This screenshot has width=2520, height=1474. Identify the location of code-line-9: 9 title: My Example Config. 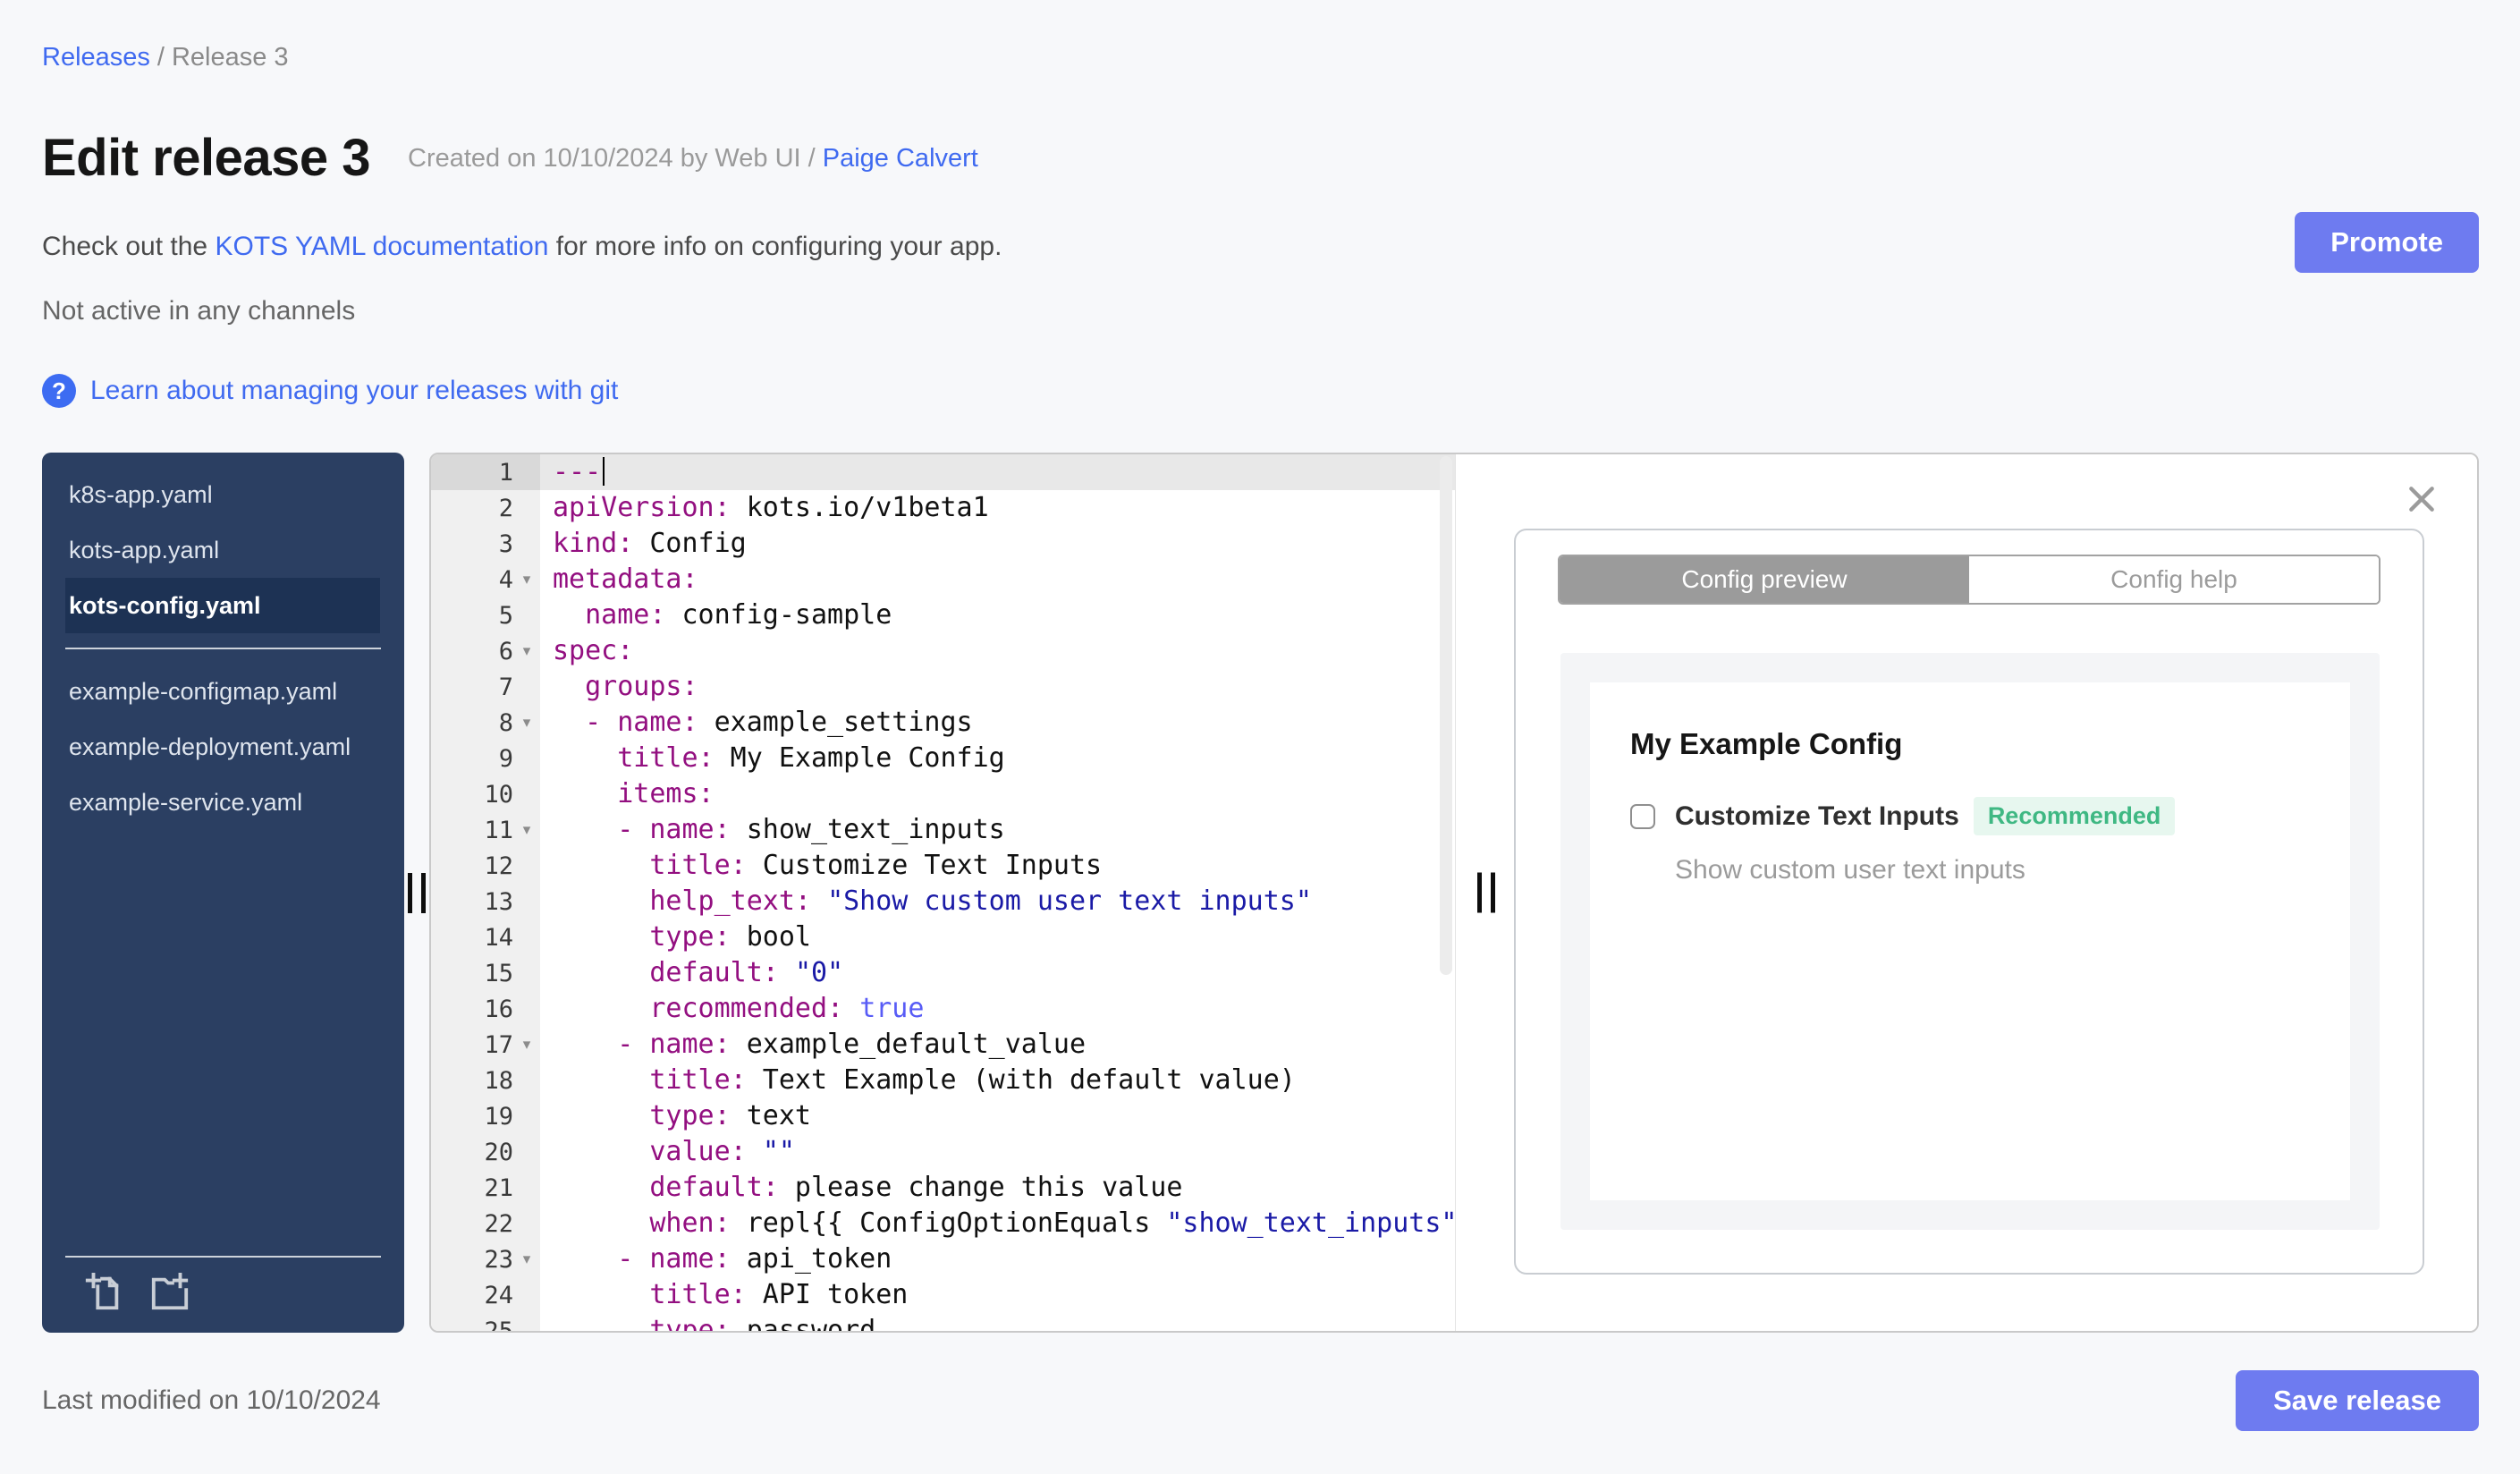
(943, 758).